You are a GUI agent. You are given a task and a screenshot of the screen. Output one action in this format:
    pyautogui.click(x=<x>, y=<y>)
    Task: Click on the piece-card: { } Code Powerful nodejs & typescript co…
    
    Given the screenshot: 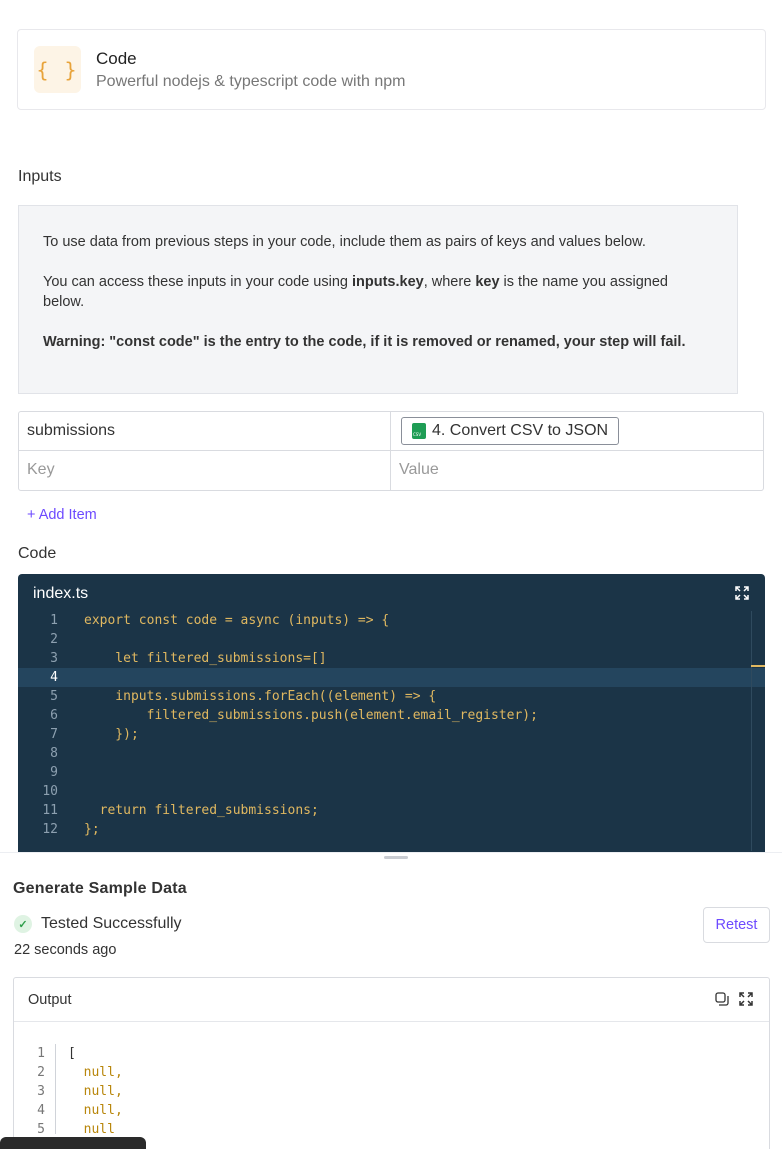 What is the action you would take?
    pyautogui.click(x=391, y=69)
    